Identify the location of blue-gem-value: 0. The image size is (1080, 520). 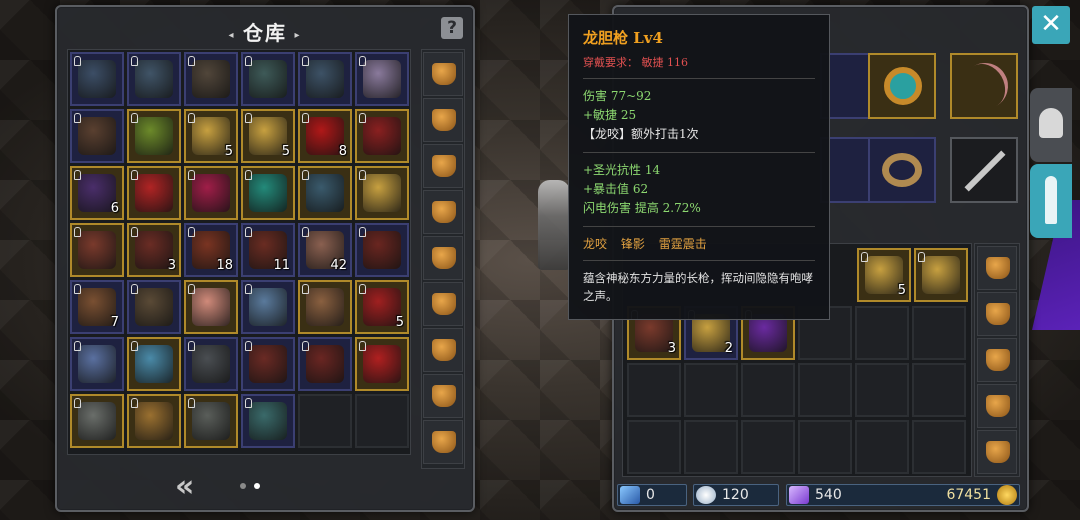
(650, 495).